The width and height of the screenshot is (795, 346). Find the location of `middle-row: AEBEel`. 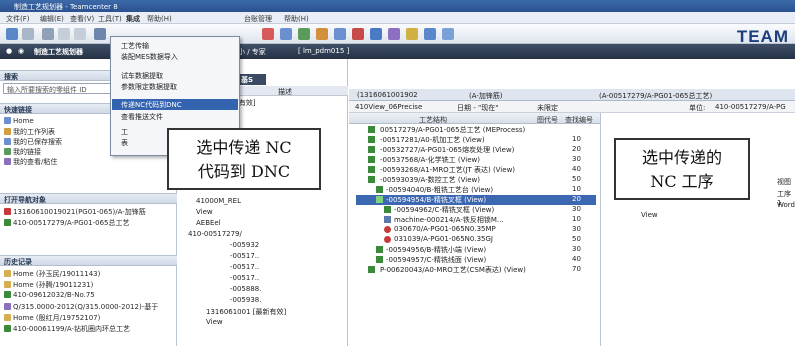

middle-row: AEBEel is located at coordinates (208, 223).